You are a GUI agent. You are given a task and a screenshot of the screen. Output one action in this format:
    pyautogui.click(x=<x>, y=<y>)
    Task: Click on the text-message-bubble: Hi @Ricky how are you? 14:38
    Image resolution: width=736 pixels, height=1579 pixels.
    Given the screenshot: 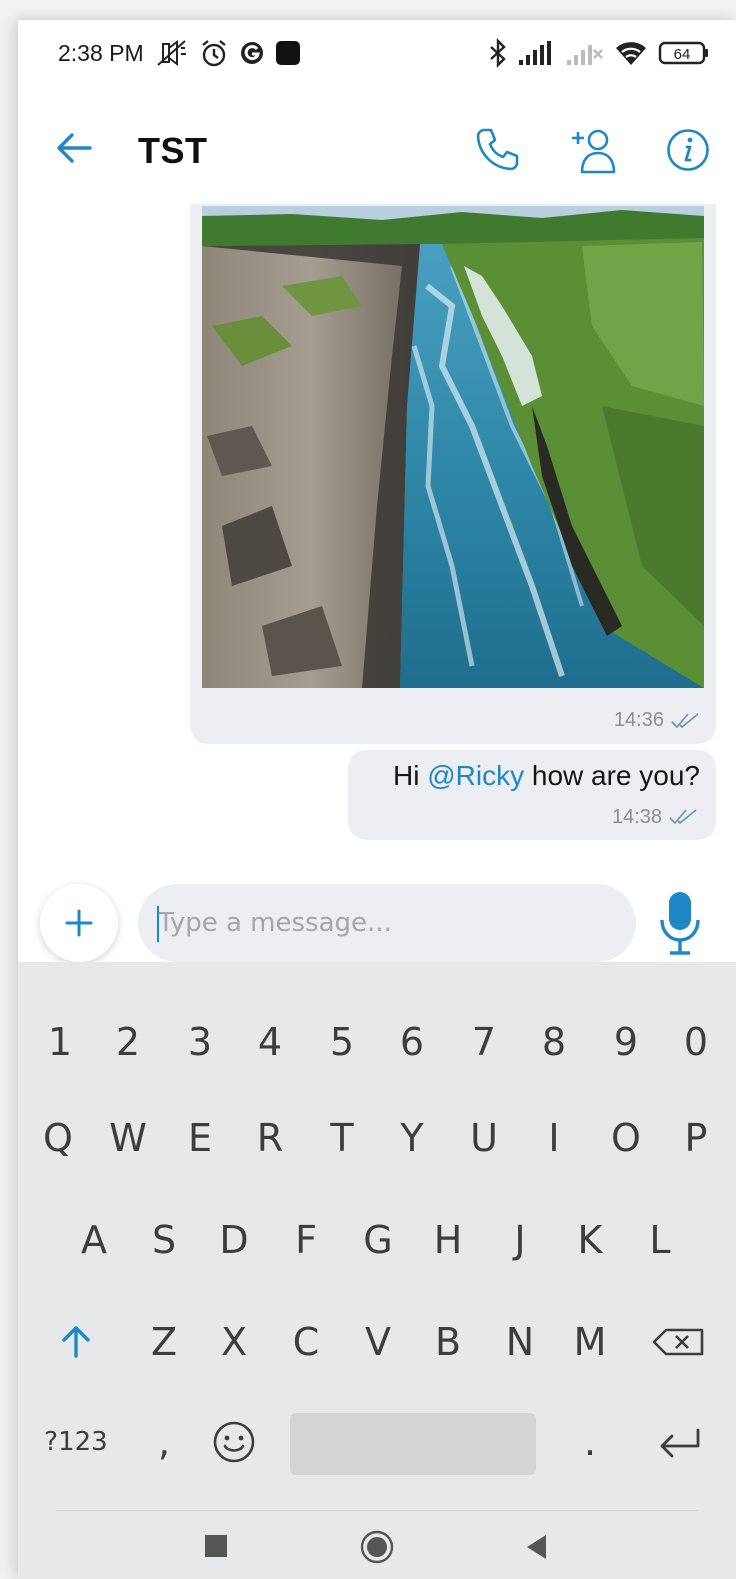 What is the action you would take?
    pyautogui.click(x=532, y=795)
    